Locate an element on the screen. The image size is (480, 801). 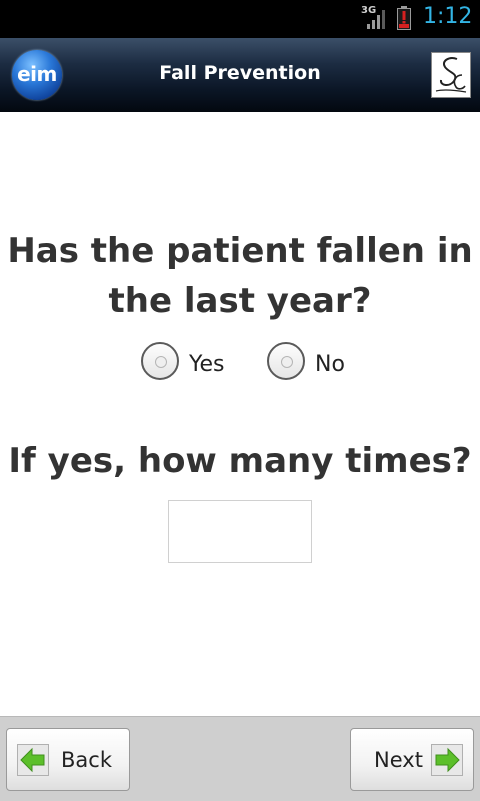
arrow-left-icon is located at coordinates (33, 760).